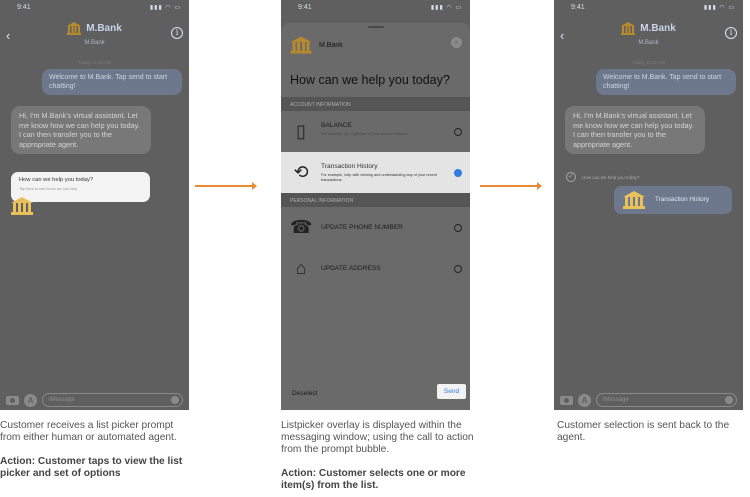 This screenshot has width=750, height=497. What do you see at coordinates (301, 227) in the screenshot?
I see `phone-book-icon: ☎` at bounding box center [301, 227].